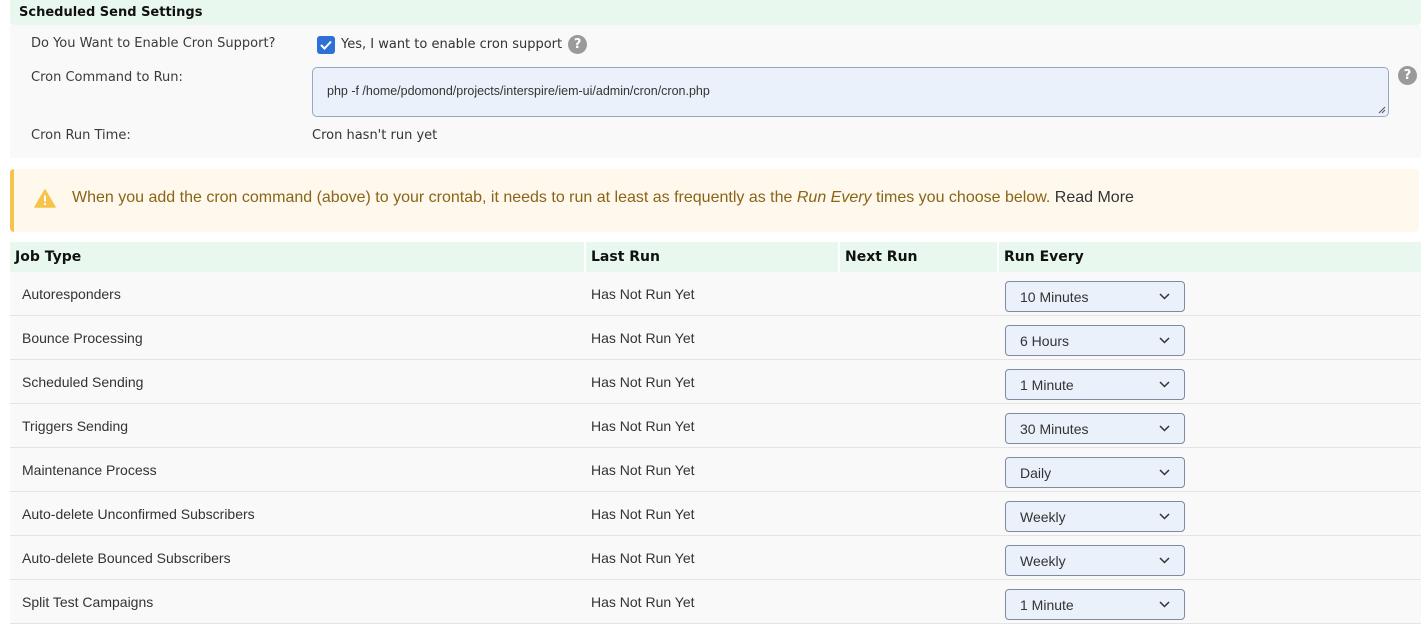 This screenshot has height=632, width=1424. Describe the element at coordinates (75, 426) in the screenshot. I see `job-type-cell: Triggers Sending` at that location.